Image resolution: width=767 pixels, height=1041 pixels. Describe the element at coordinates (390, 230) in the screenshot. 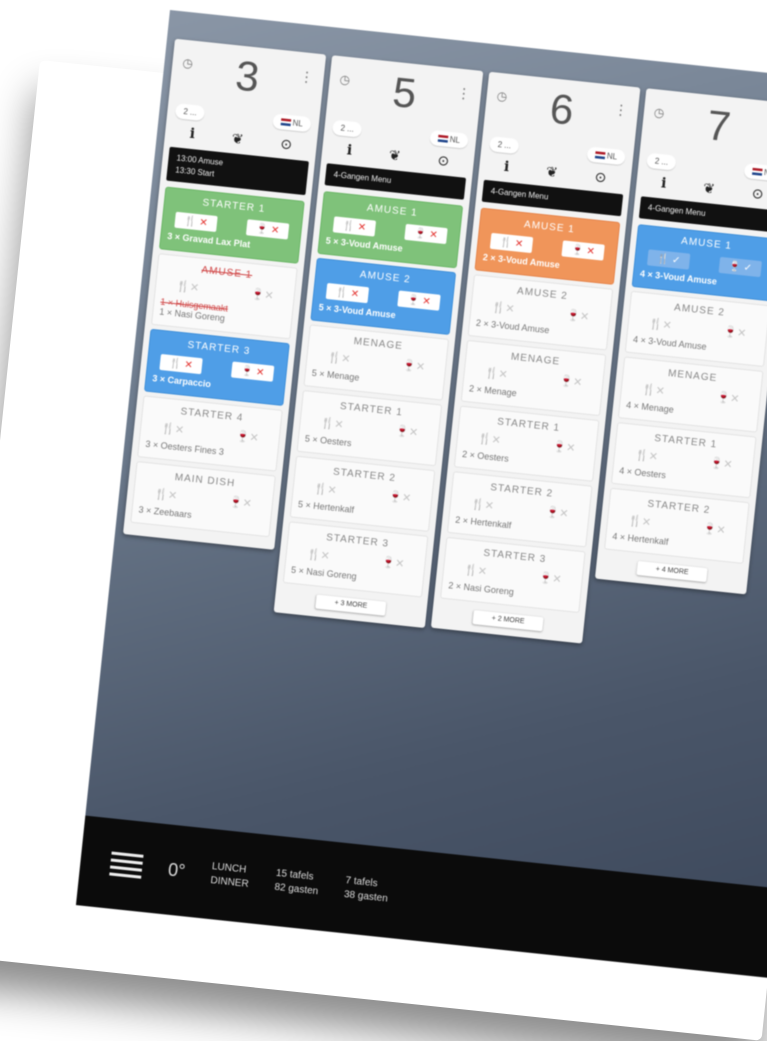

I see `course-card: AMUSE 1 🍴 ✕ 🍷 ✕ 5 × 3-Voud Amuse` at that location.